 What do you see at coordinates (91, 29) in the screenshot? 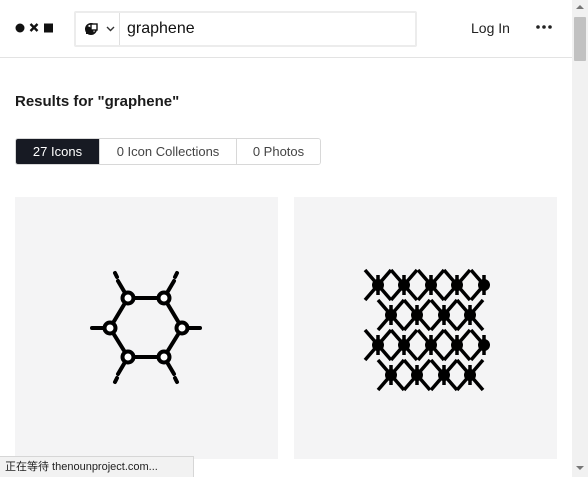
I see `icons-type-icon` at bounding box center [91, 29].